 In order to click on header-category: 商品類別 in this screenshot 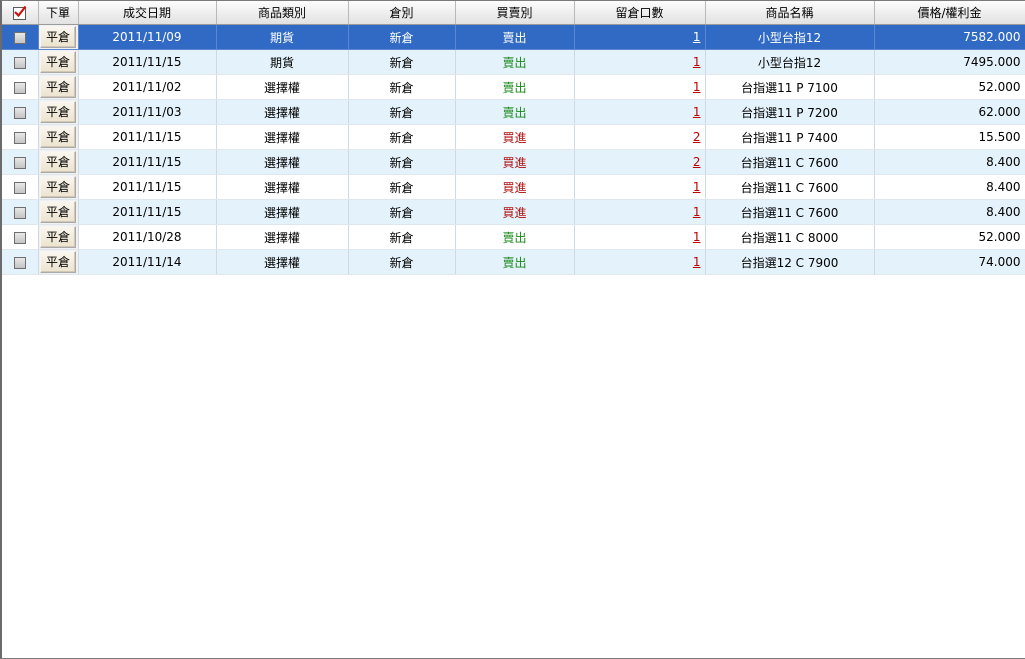, I will do `click(282, 13)`.